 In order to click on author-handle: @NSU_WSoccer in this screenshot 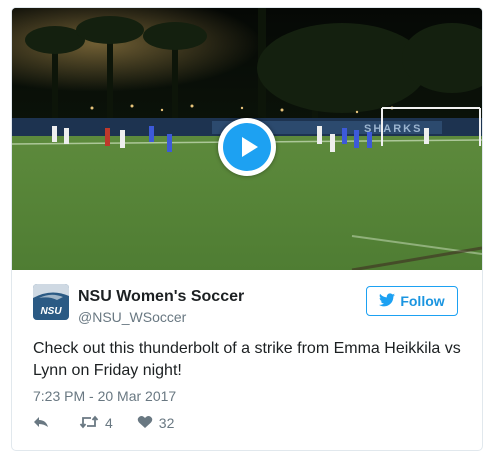, I will do `click(132, 317)`.